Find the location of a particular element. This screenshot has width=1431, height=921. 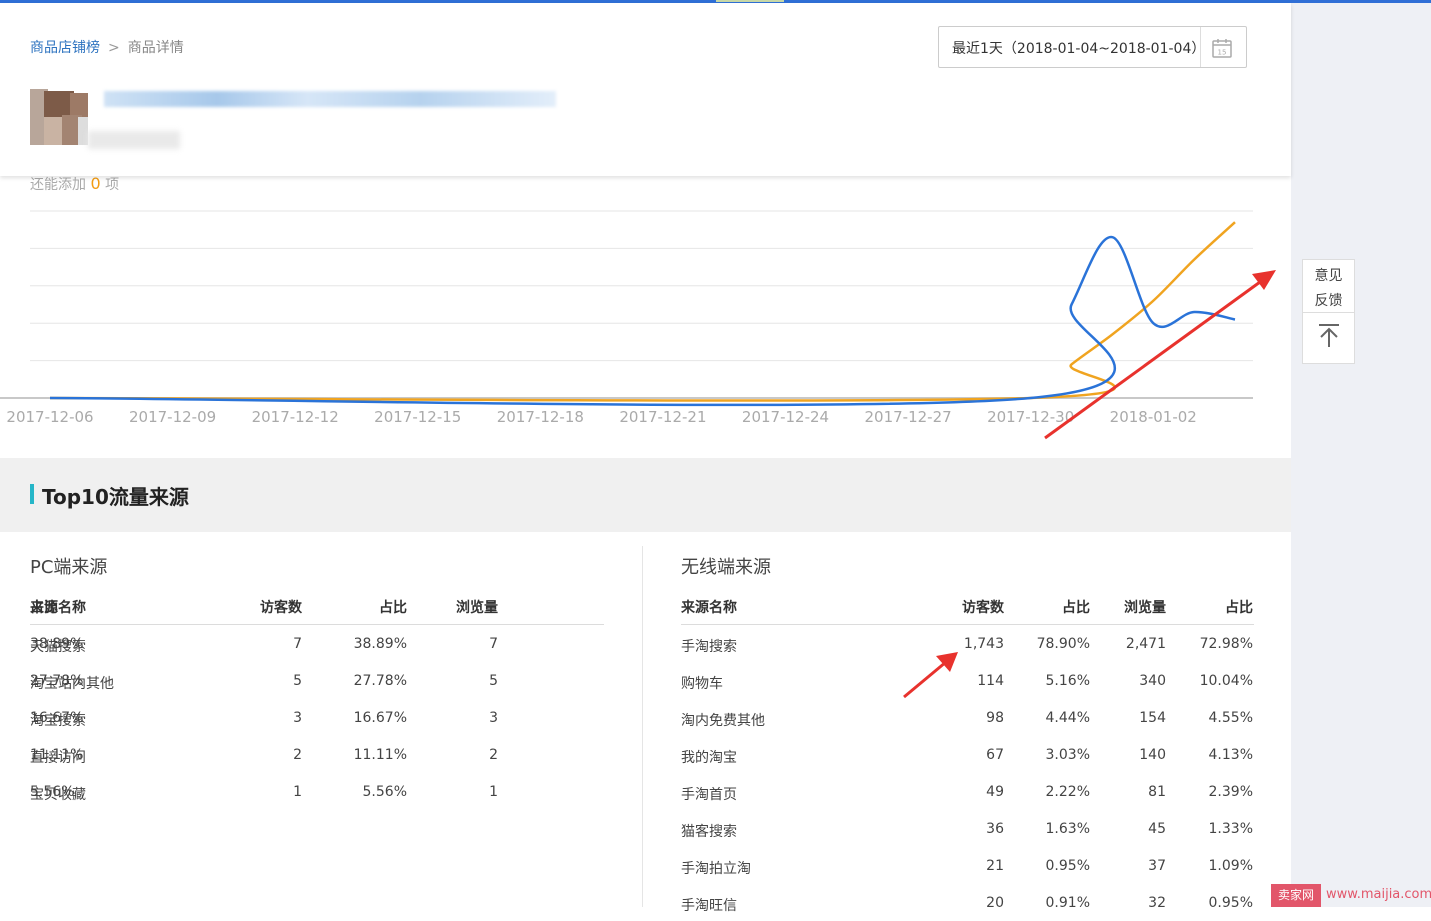

calendar-icon: 15 is located at coordinates (1222, 48).